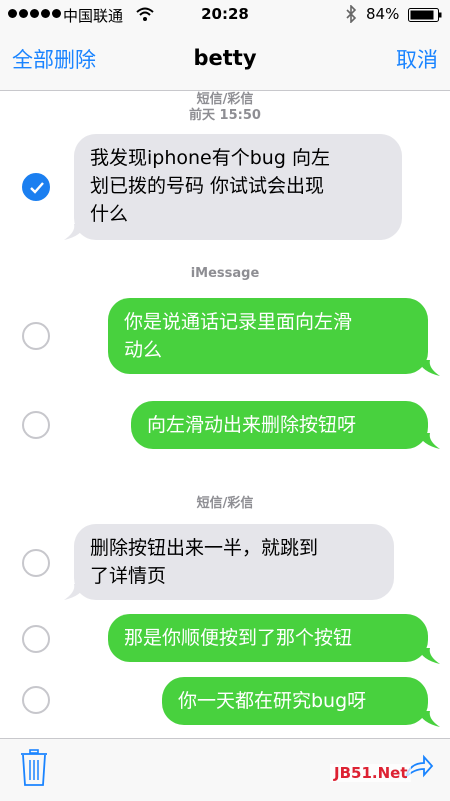  Describe the element at coordinates (210, 158) in the screenshot. I see `message-text-line: 我发现iphone有个bug 向左` at that location.